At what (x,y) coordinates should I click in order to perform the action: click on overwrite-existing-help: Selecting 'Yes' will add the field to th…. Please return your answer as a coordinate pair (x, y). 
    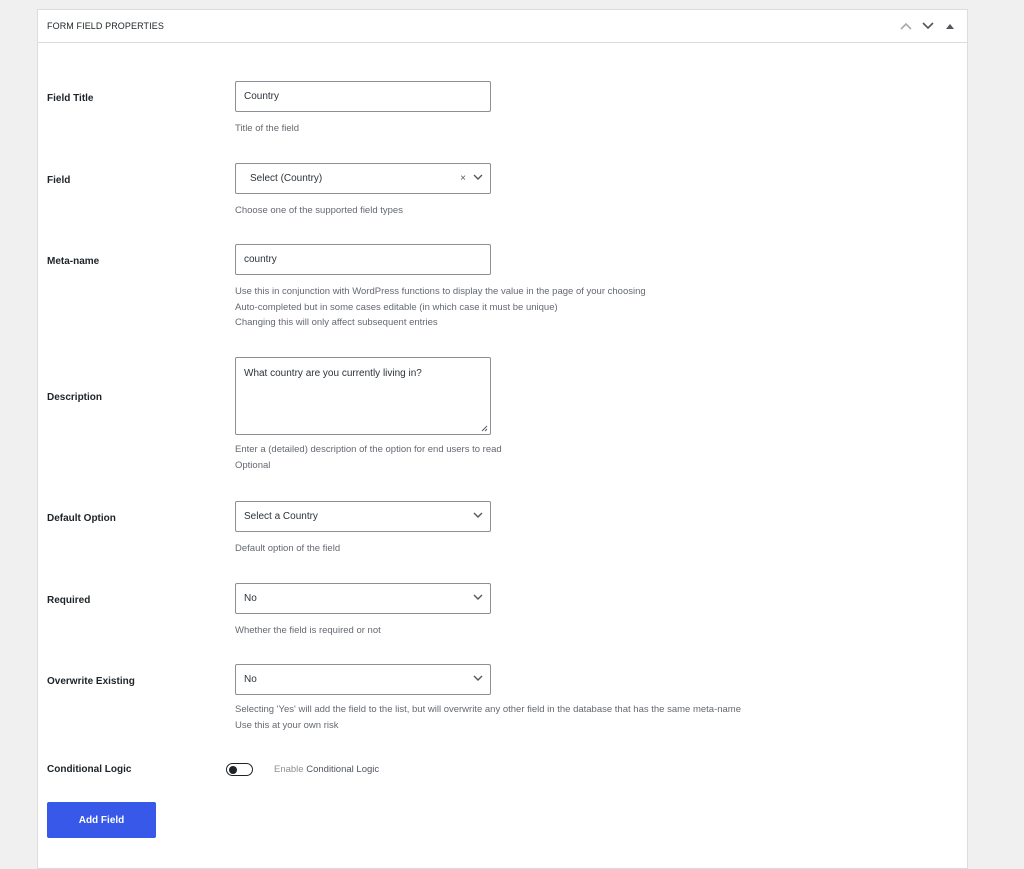
    Looking at the image, I should click on (488, 717).